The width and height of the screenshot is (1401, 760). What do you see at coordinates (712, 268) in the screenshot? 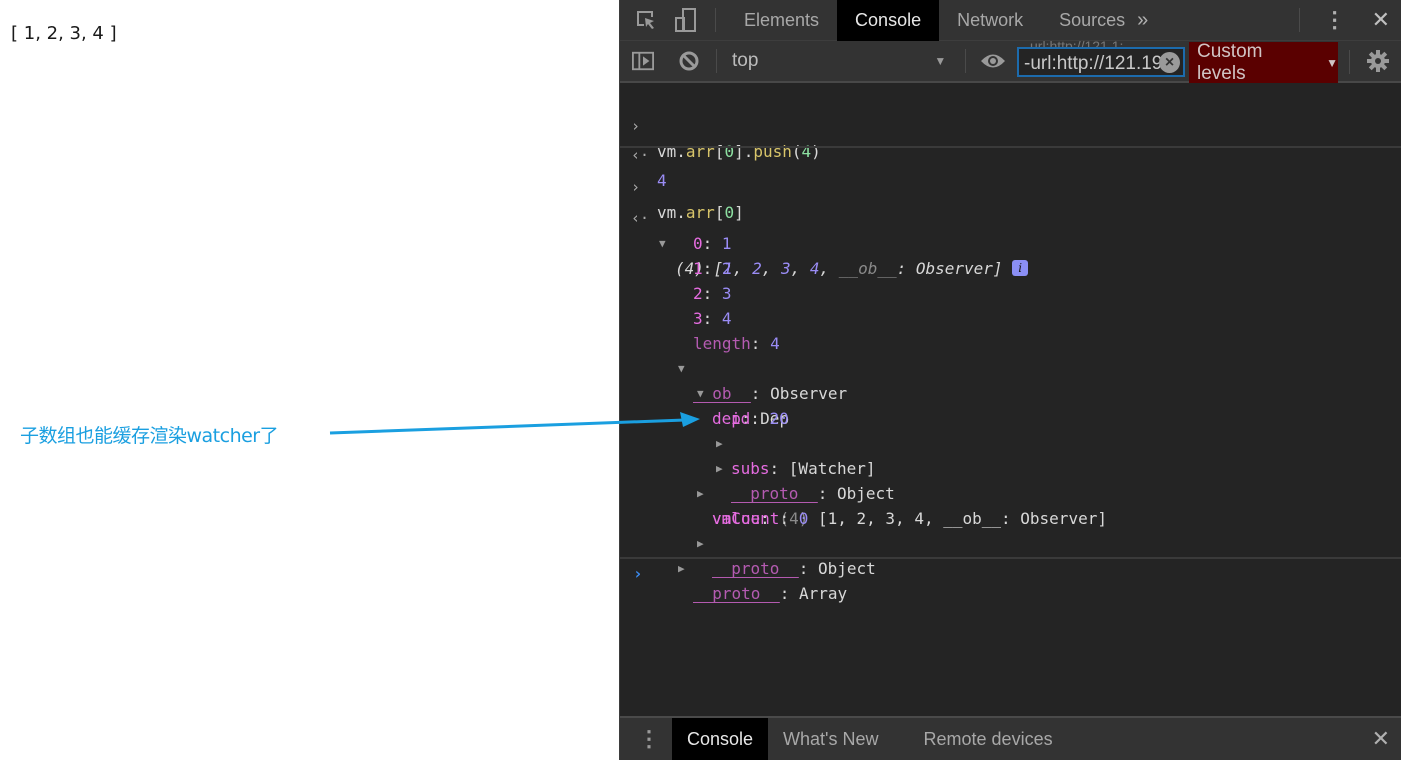
I see `array-entry: 1: 2` at bounding box center [712, 268].